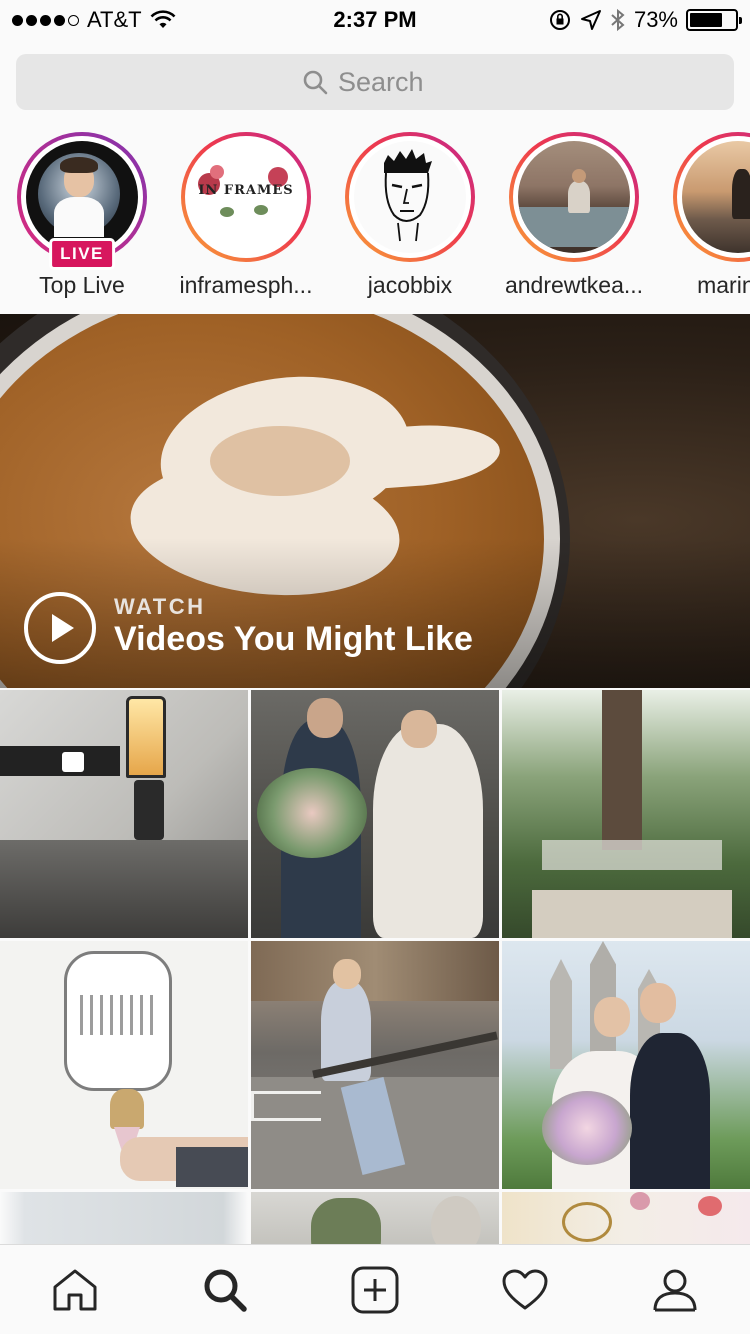 The image size is (750, 1334). I want to click on location-icon, so click(590, 20).